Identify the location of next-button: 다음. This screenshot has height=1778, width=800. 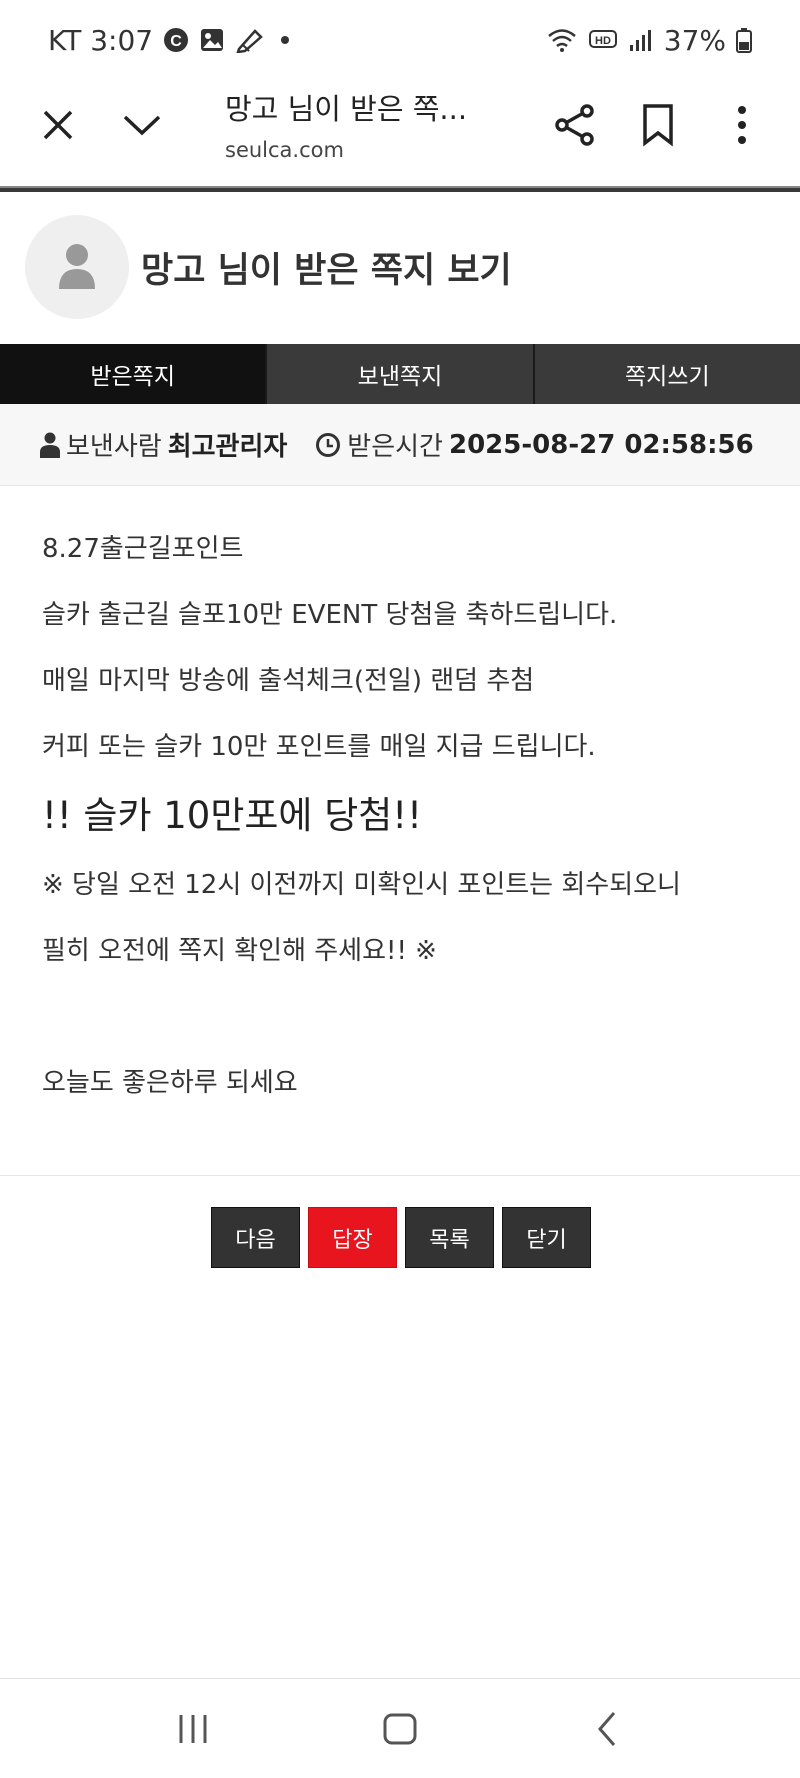
(255, 1237).